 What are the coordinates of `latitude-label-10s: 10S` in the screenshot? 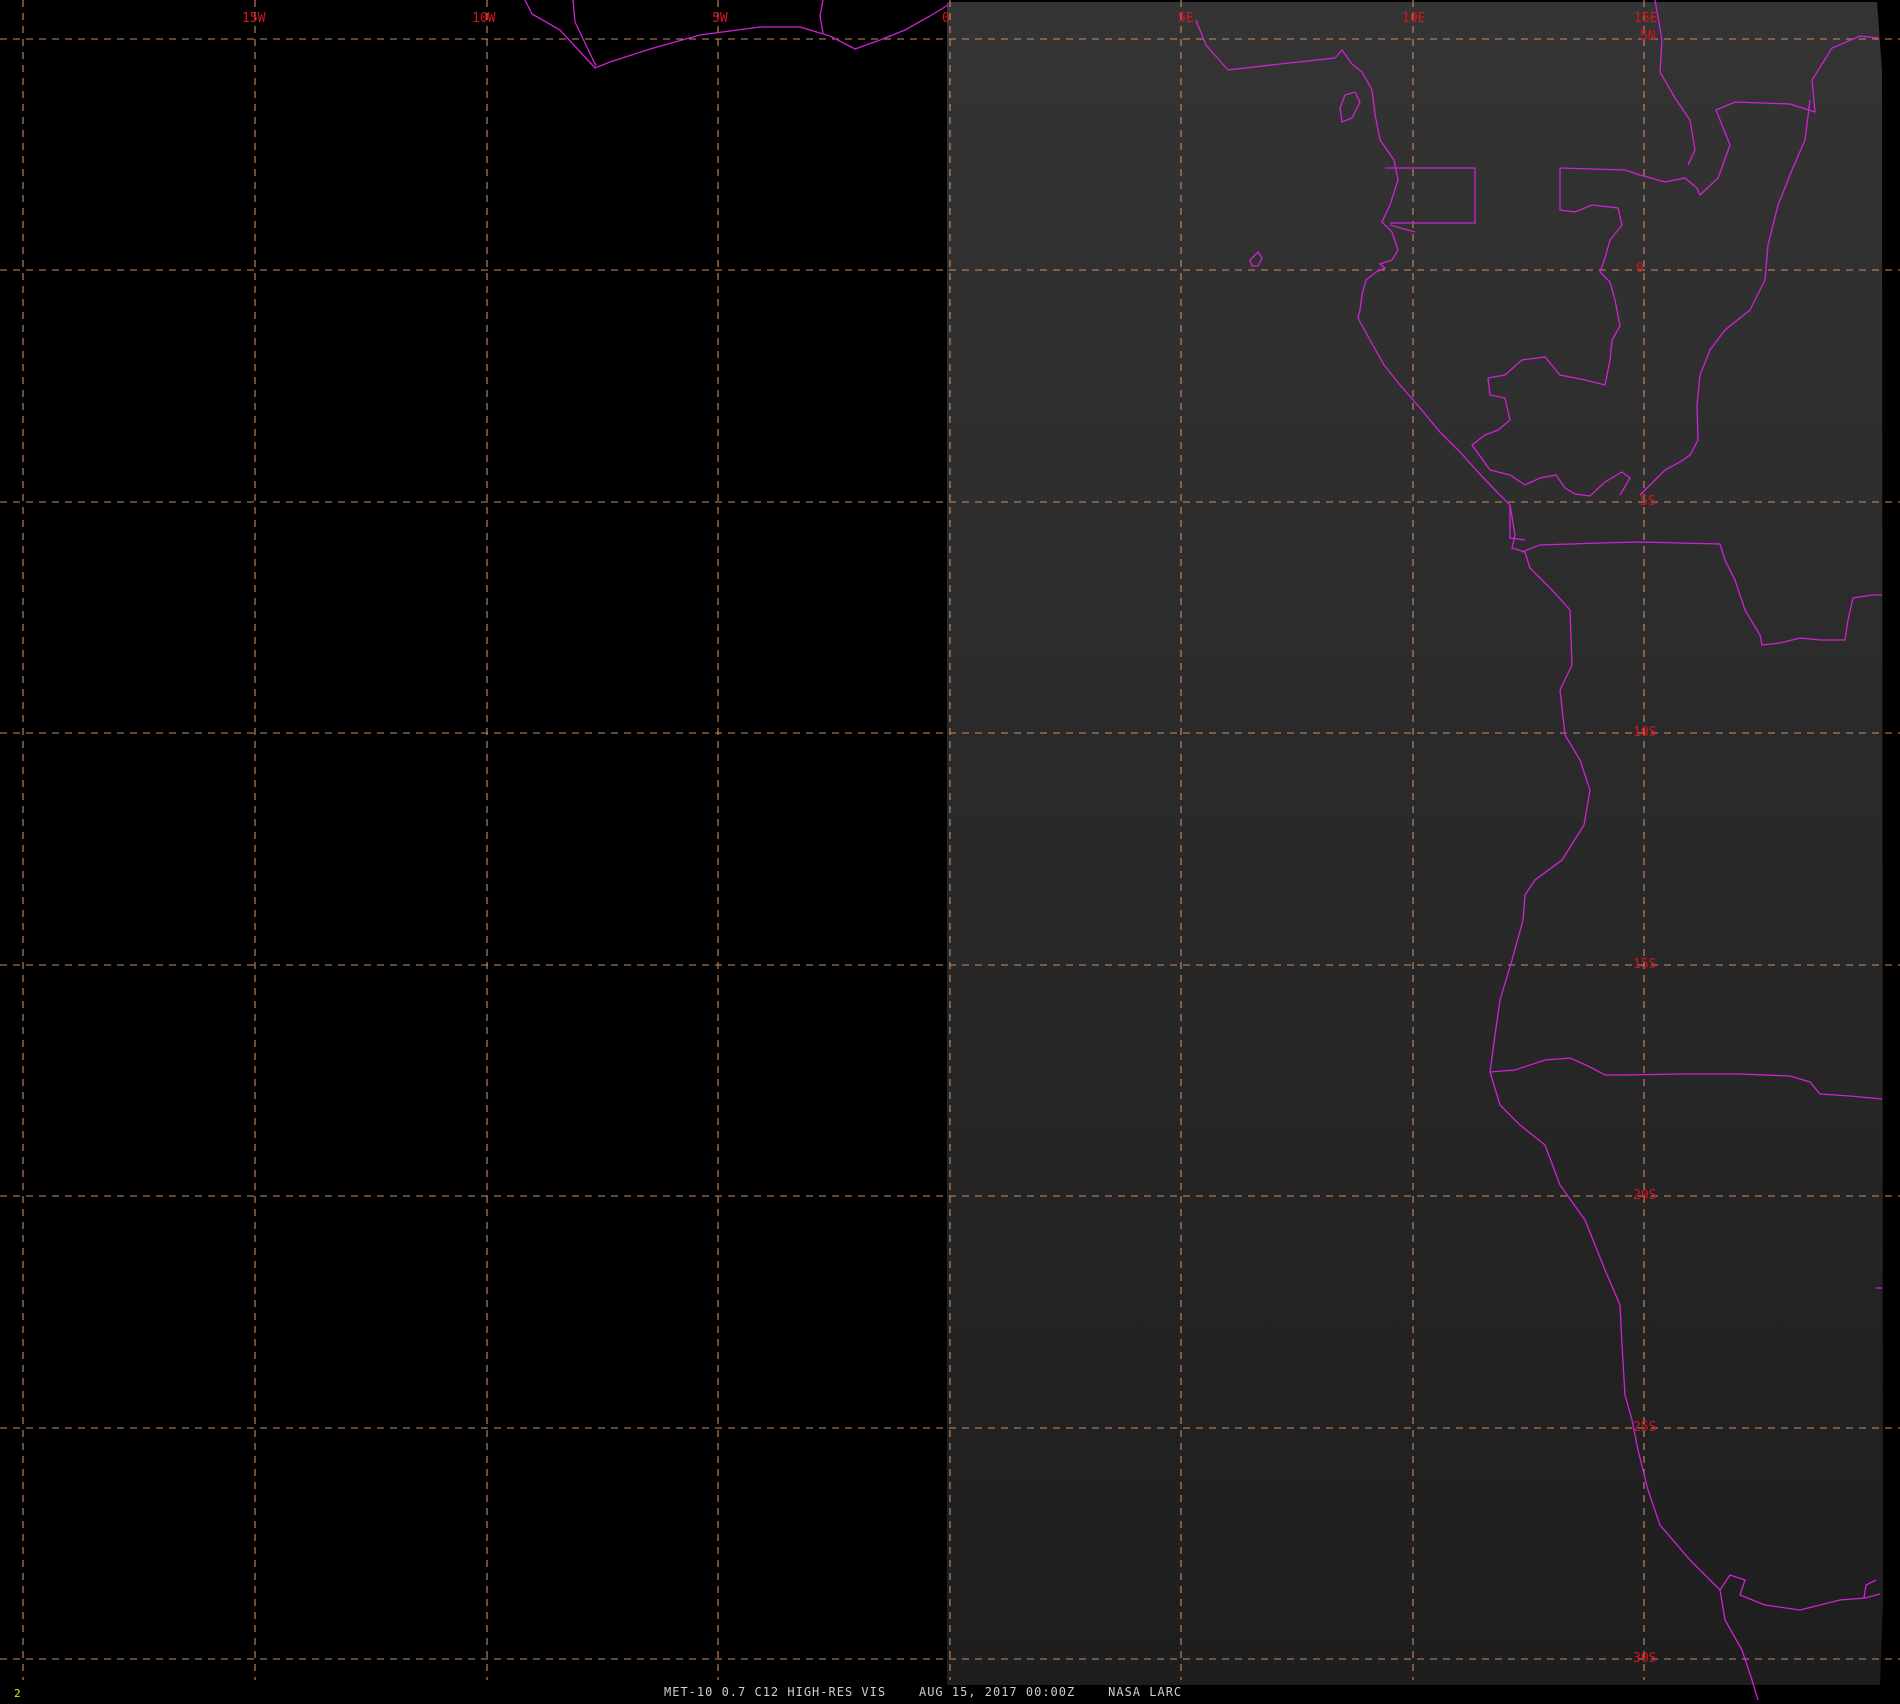 It's located at (1644, 732).